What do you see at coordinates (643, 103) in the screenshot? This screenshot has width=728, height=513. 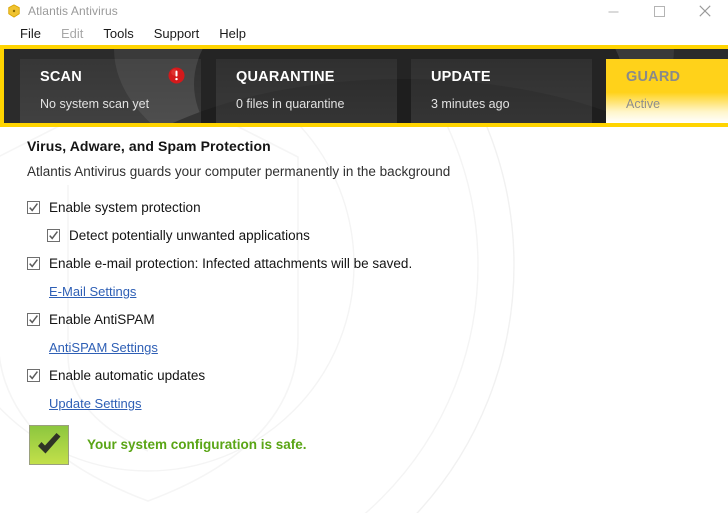 I see `tab-guard-subtitle: Active` at bounding box center [643, 103].